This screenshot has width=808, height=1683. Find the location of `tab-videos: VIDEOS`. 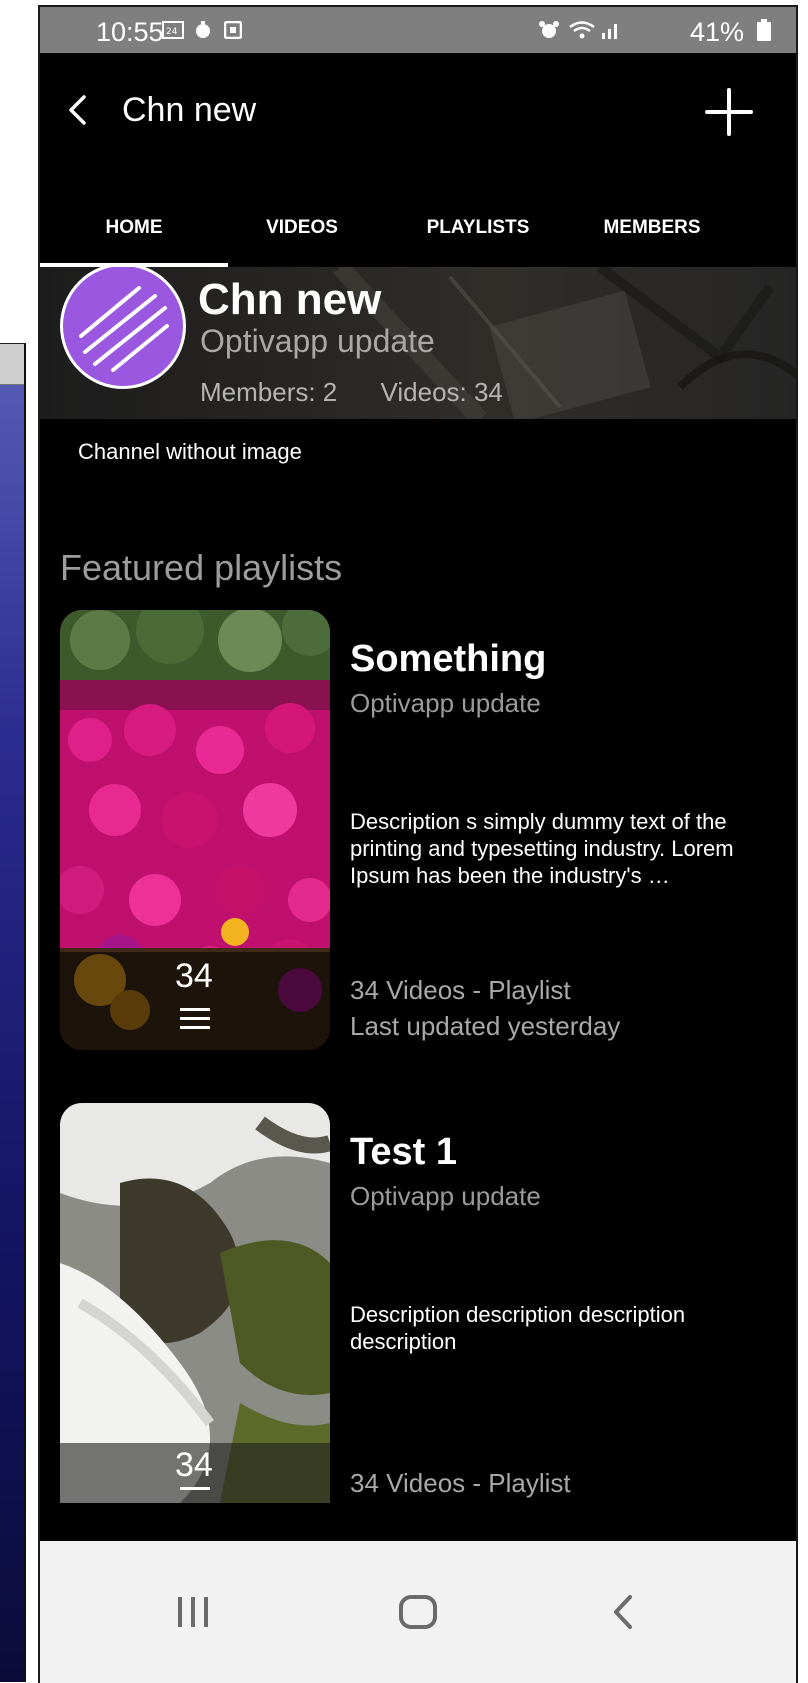

tab-videos: VIDEOS is located at coordinates (302, 228).